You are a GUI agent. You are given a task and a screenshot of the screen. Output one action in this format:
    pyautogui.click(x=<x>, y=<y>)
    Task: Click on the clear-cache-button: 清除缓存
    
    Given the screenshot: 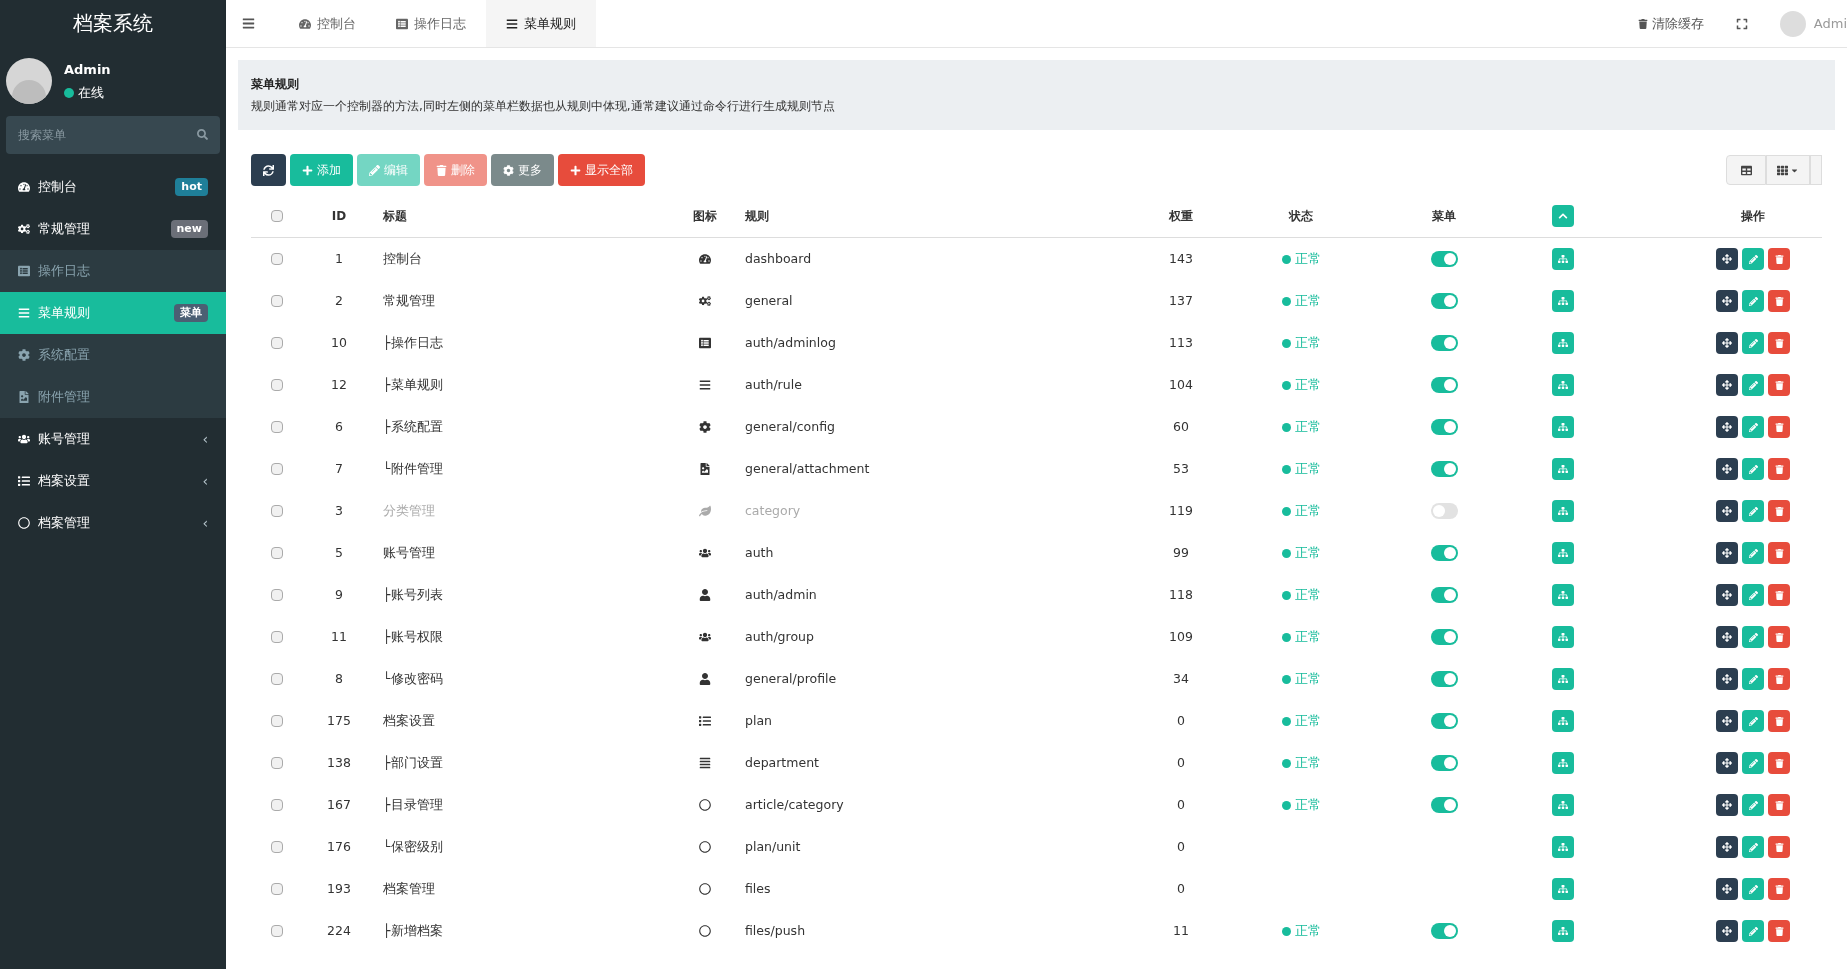 What is the action you would take?
    pyautogui.click(x=1670, y=23)
    